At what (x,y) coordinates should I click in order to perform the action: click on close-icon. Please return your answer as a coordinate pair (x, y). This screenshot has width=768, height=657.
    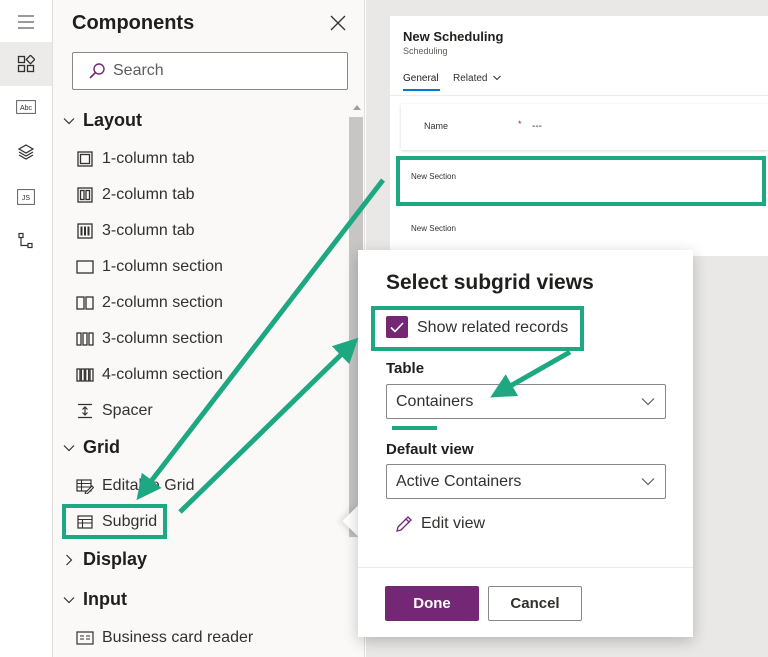
    Looking at the image, I should click on (338, 23).